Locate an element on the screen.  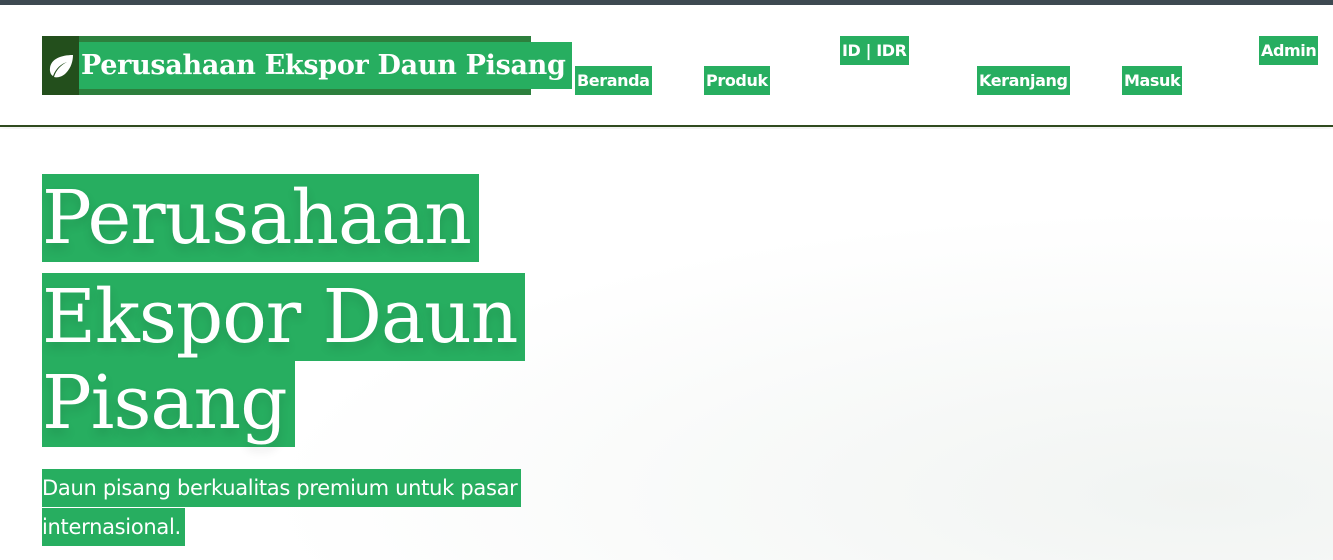
brand-logo-link: Perusahaan Ekspor Daun Pisang is located at coordinates (307, 65).